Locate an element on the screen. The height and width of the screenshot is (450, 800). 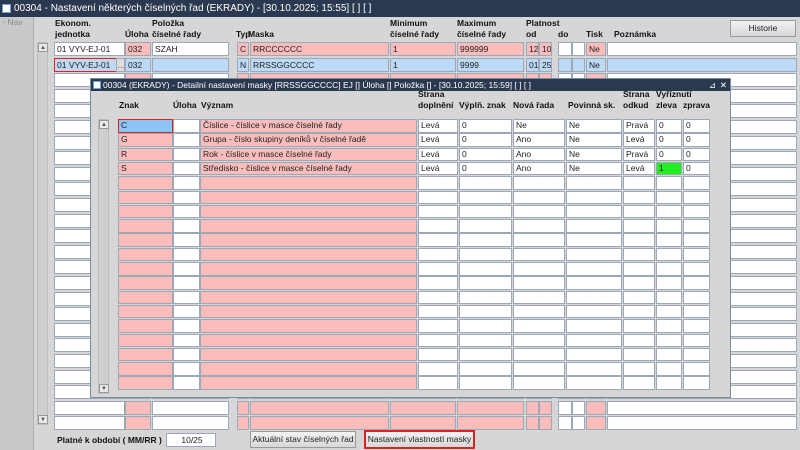
cell-od_mm: 12 is located at coordinates (532, 49).